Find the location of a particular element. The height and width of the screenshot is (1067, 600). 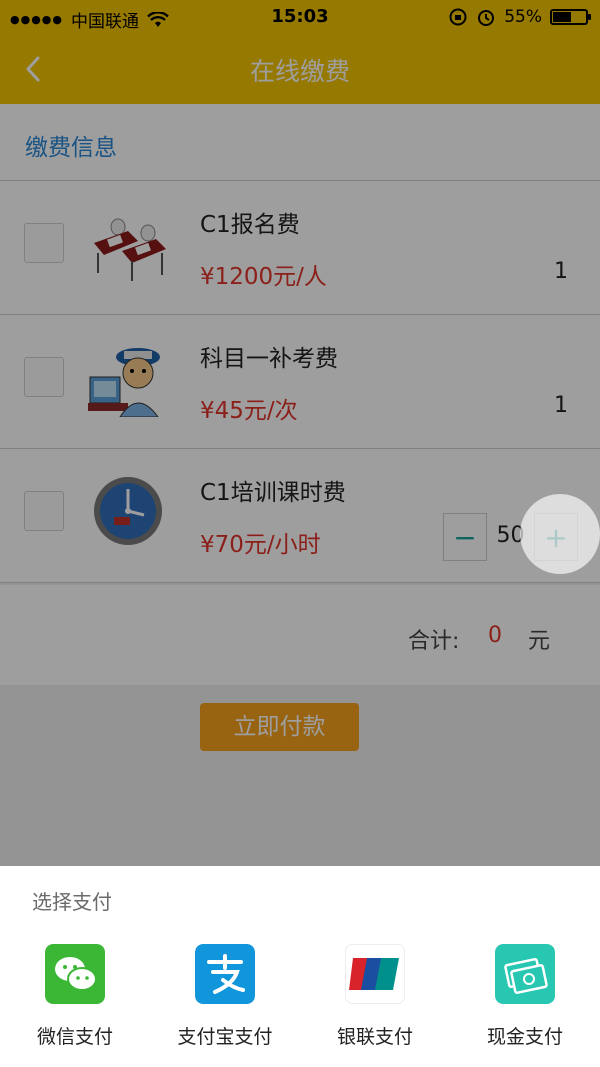

payment-options: 微信支付 支付宝支付 银联支付 现金支付 is located at coordinates (300, 1004).